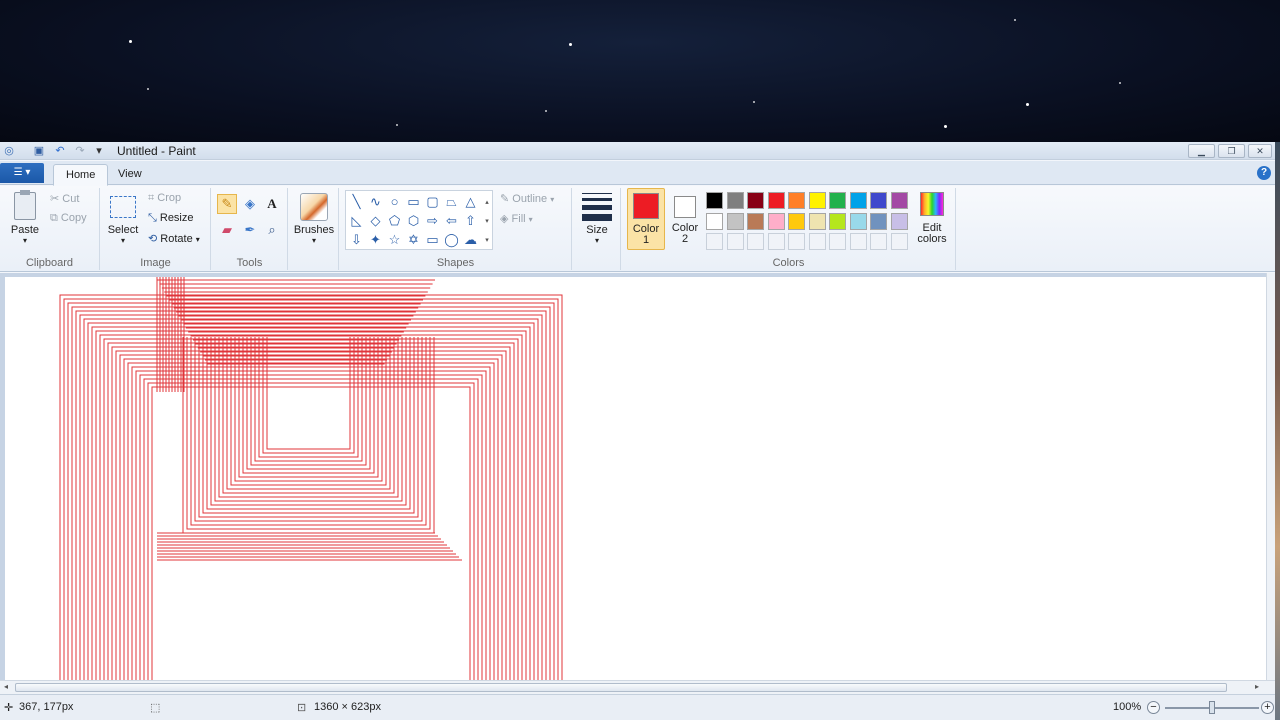  I want to click on fill-button: ◈ Fill ▾, so click(516, 218).